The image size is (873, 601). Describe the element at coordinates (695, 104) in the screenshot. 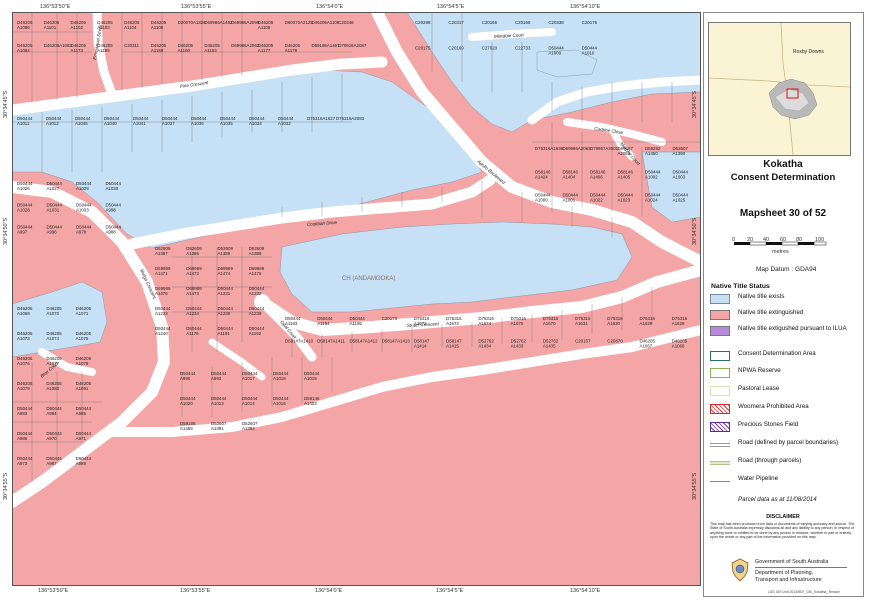

I see `axis-right-label: 30°34'45"S` at that location.